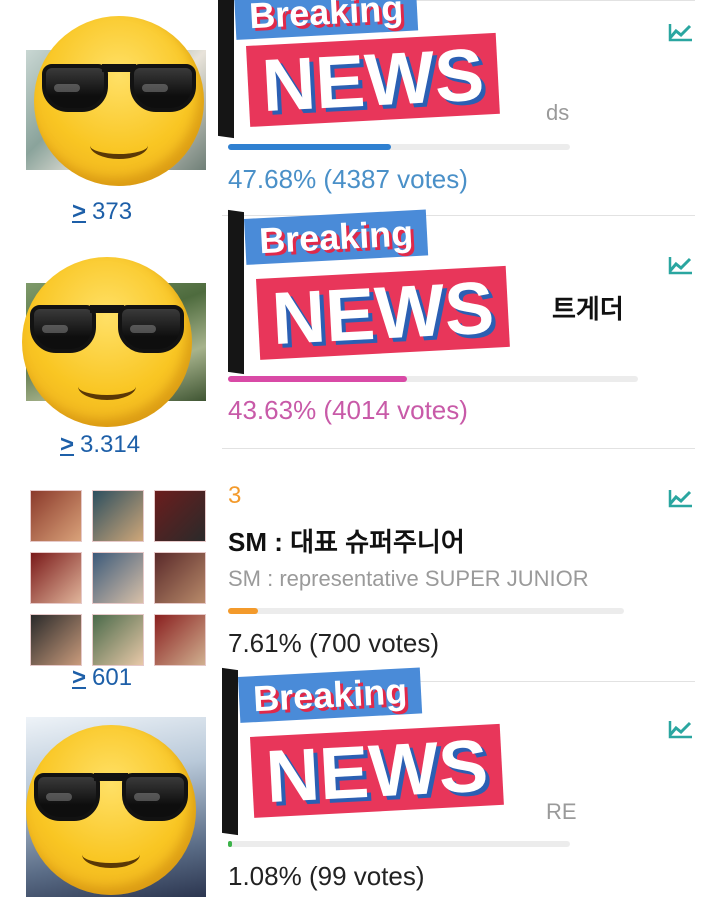  What do you see at coordinates (334, 643) in the screenshot?
I see `vote-percent: 7.61% (700 votes)` at bounding box center [334, 643].